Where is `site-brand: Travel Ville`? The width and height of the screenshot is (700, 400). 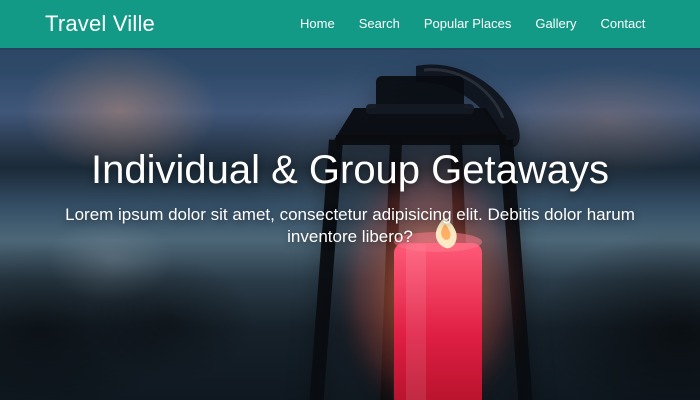
site-brand: Travel Ville is located at coordinates (100, 24).